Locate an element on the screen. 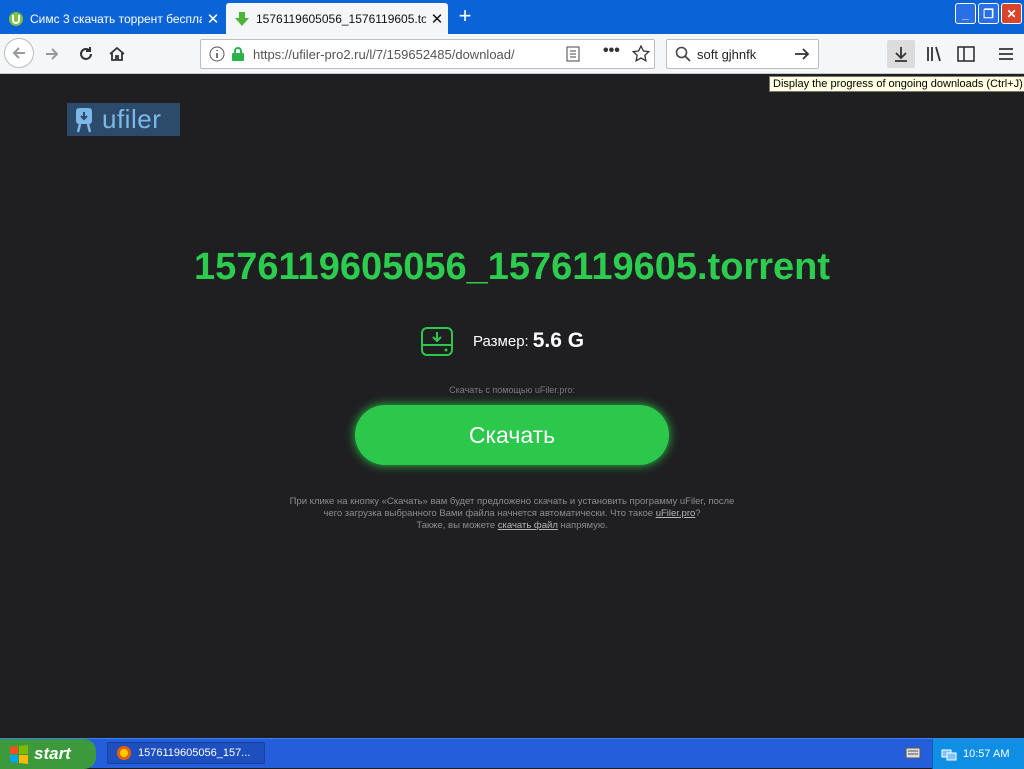  system-tray: 10:57 AM is located at coordinates (978, 754).